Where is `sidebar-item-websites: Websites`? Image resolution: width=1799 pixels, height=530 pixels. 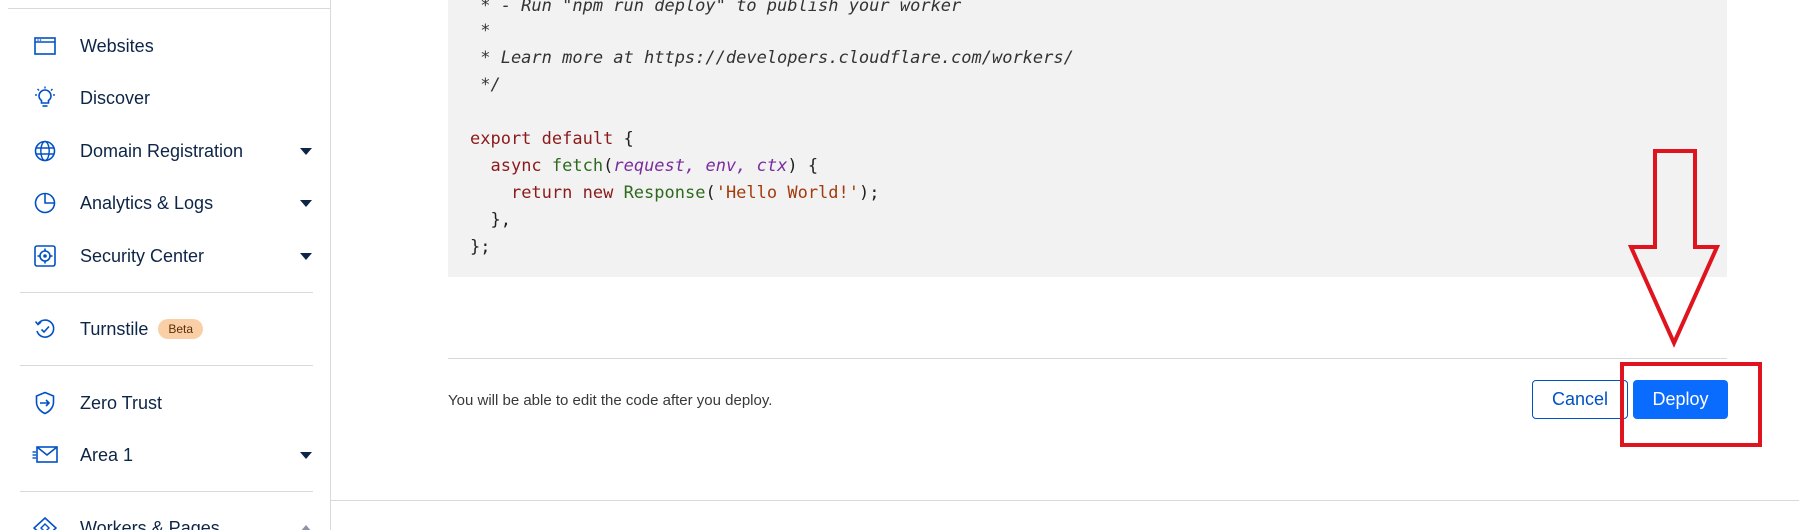 sidebar-item-websites: Websites is located at coordinates (168, 46).